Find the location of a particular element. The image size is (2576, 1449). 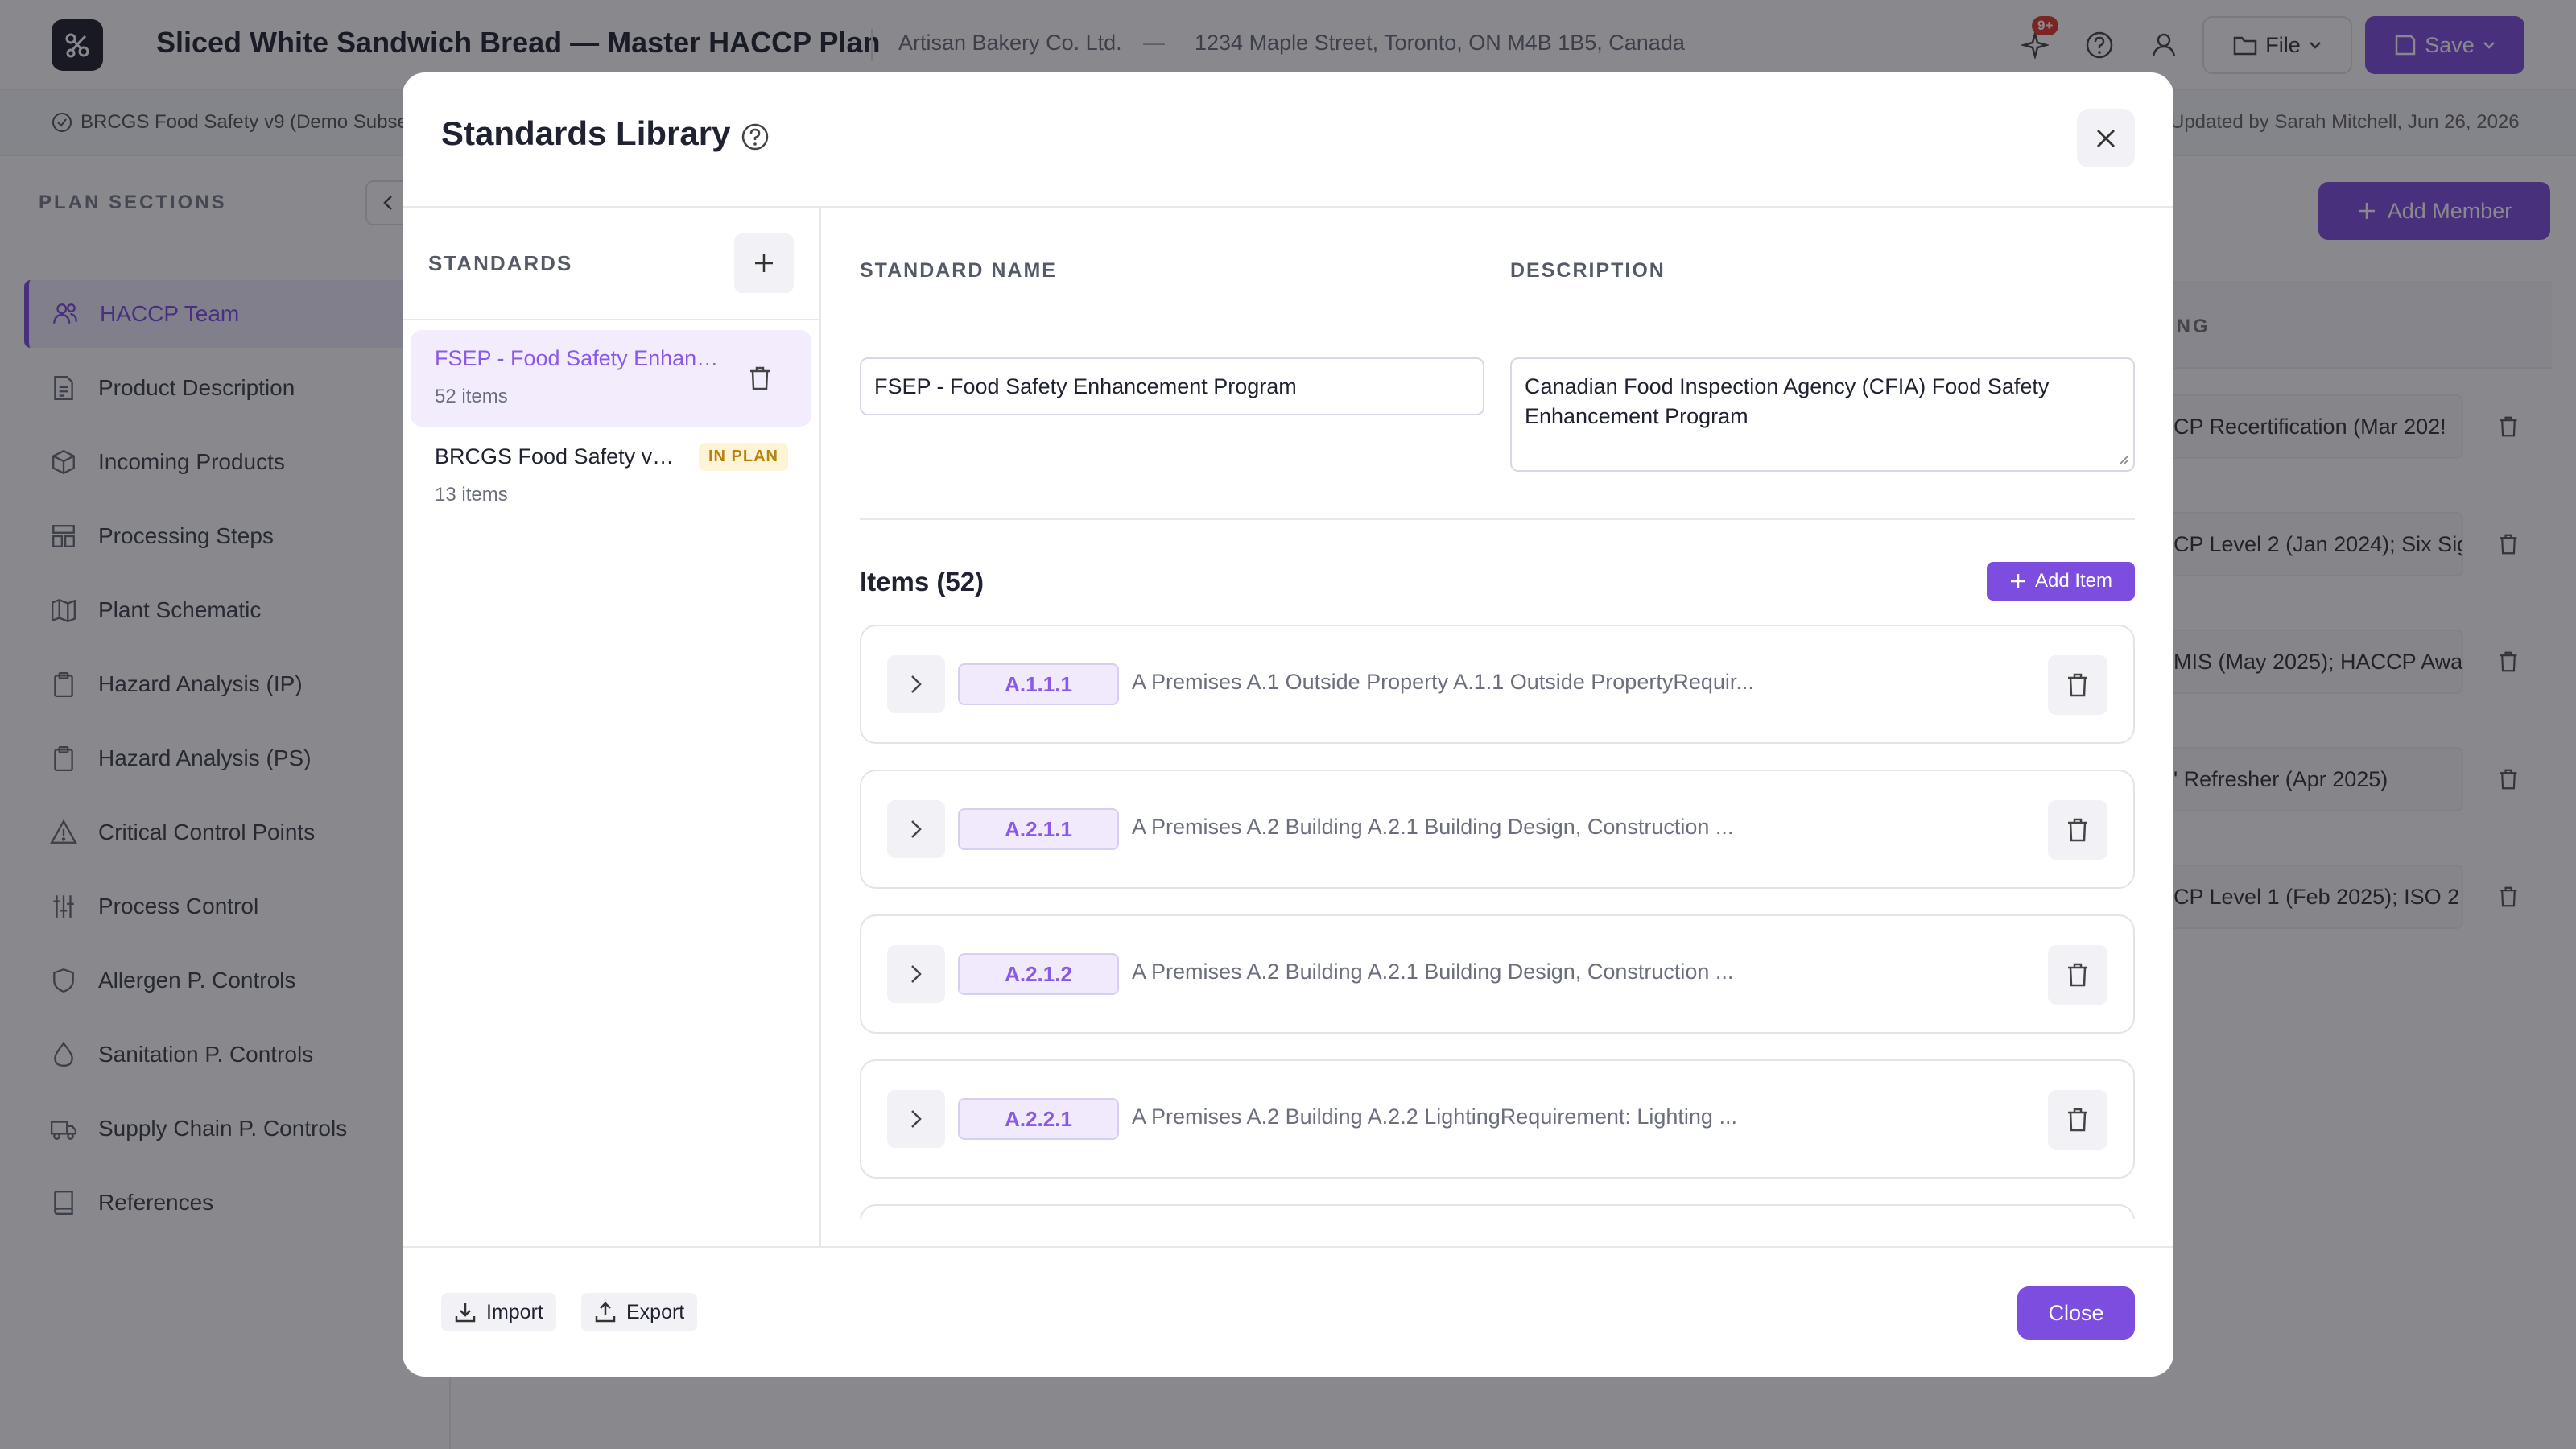

standard-list-item: BRCGS Food Safety v9 (... 13 items IN PLAN is located at coordinates (611, 476).